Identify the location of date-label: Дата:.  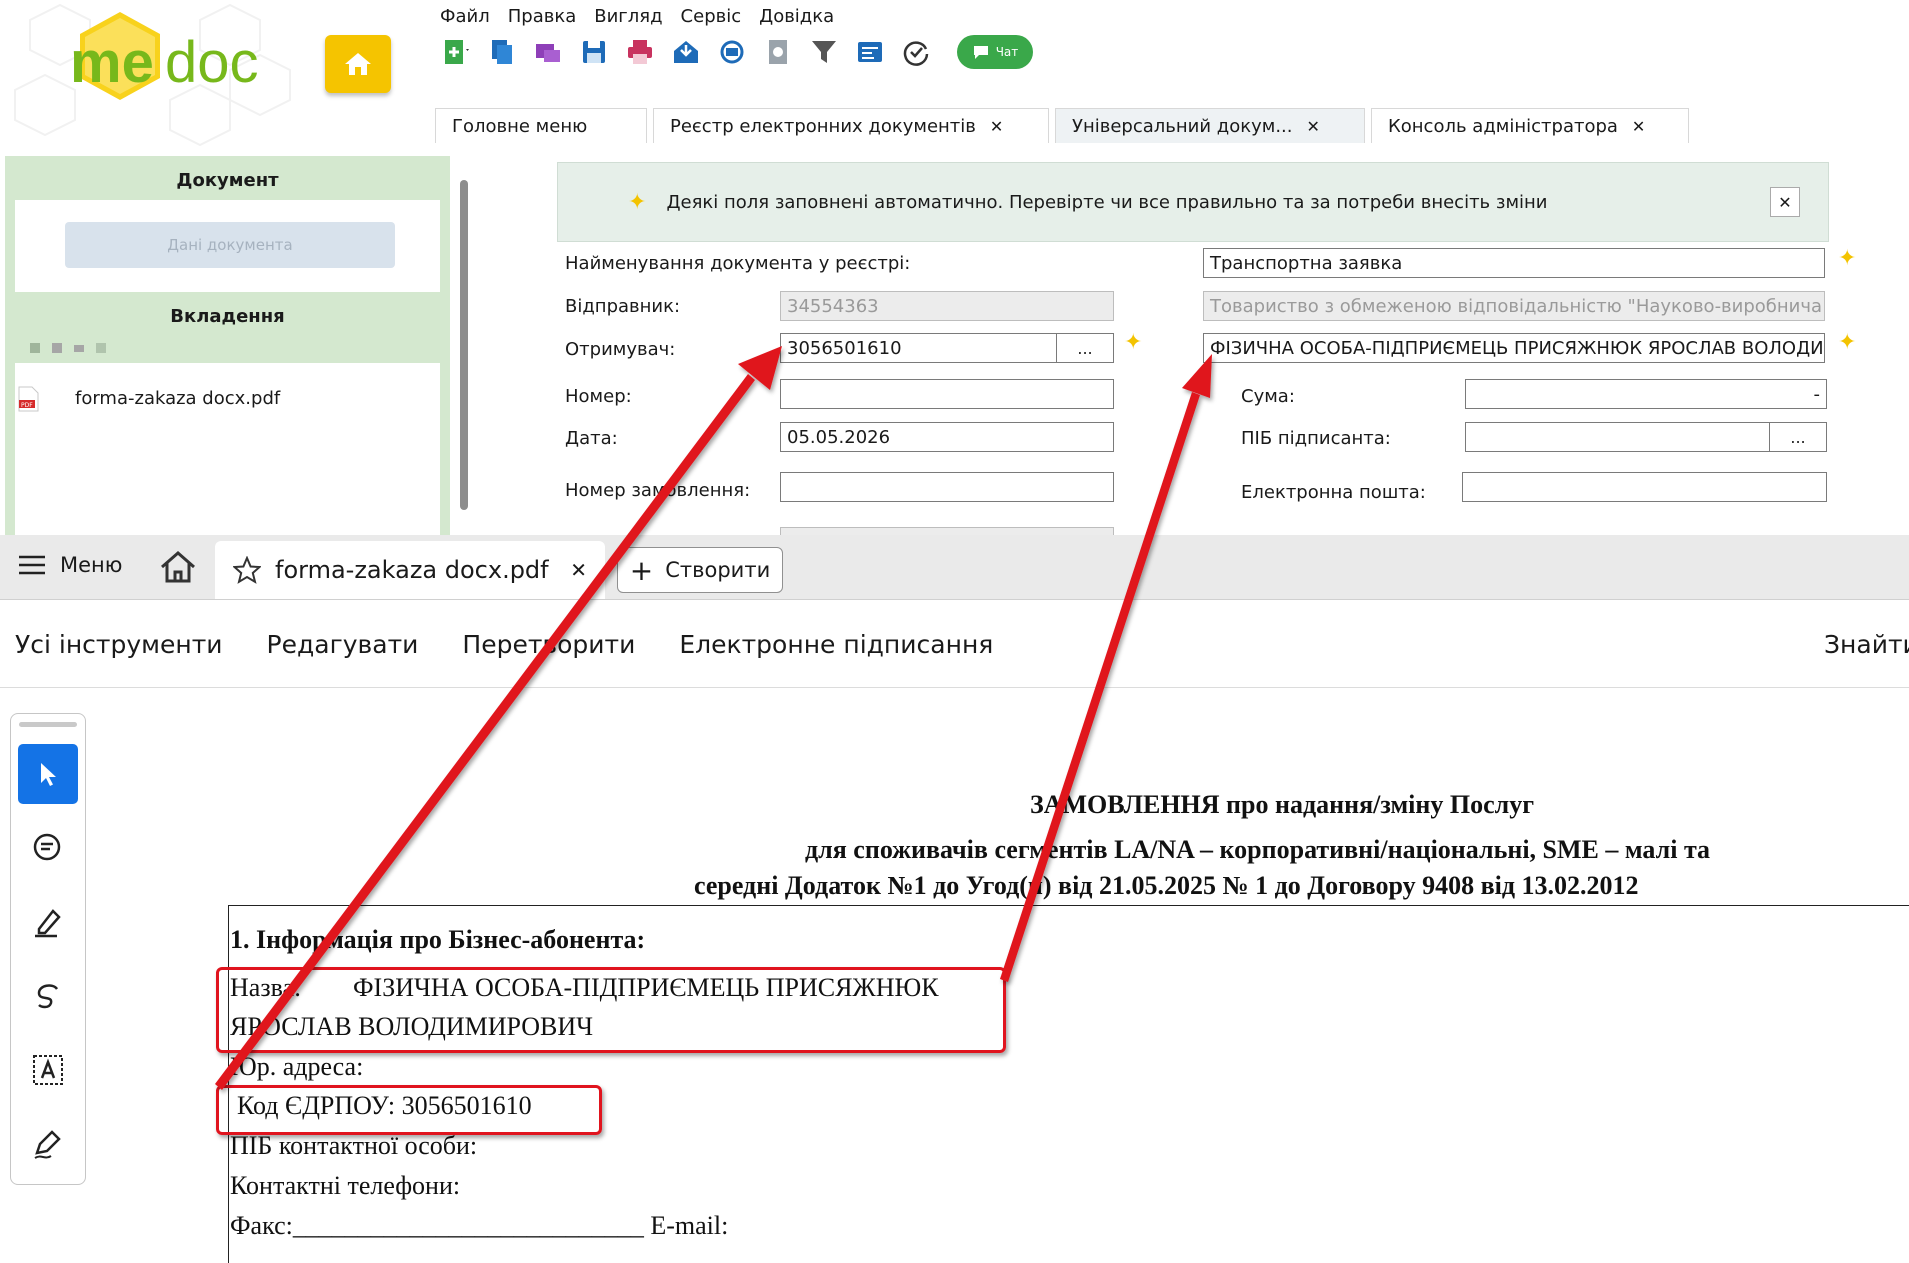
(591, 438).